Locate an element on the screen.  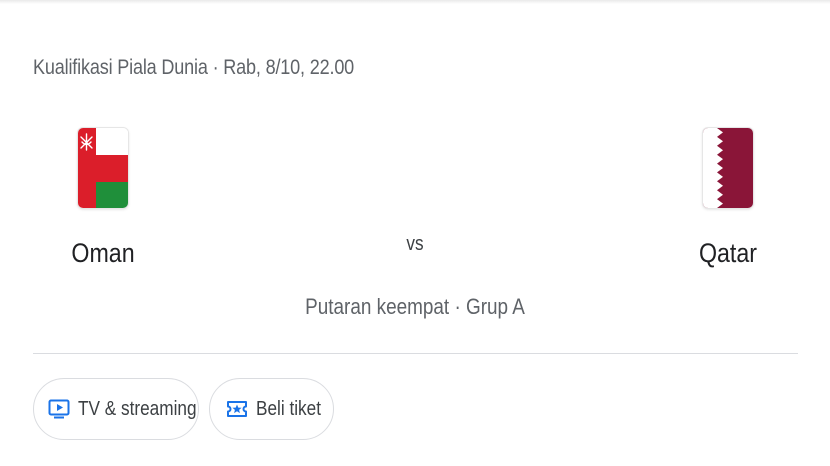
buy-ticket-button: Beli tiket is located at coordinates (271, 409).